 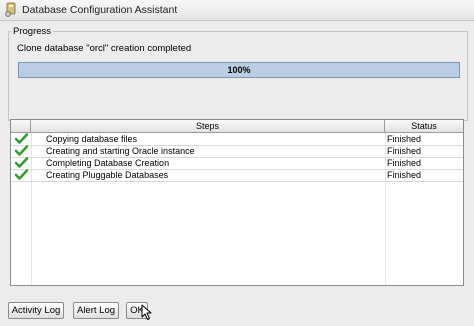 I want to click on progress-group-label: Progress, so click(x=32, y=31).